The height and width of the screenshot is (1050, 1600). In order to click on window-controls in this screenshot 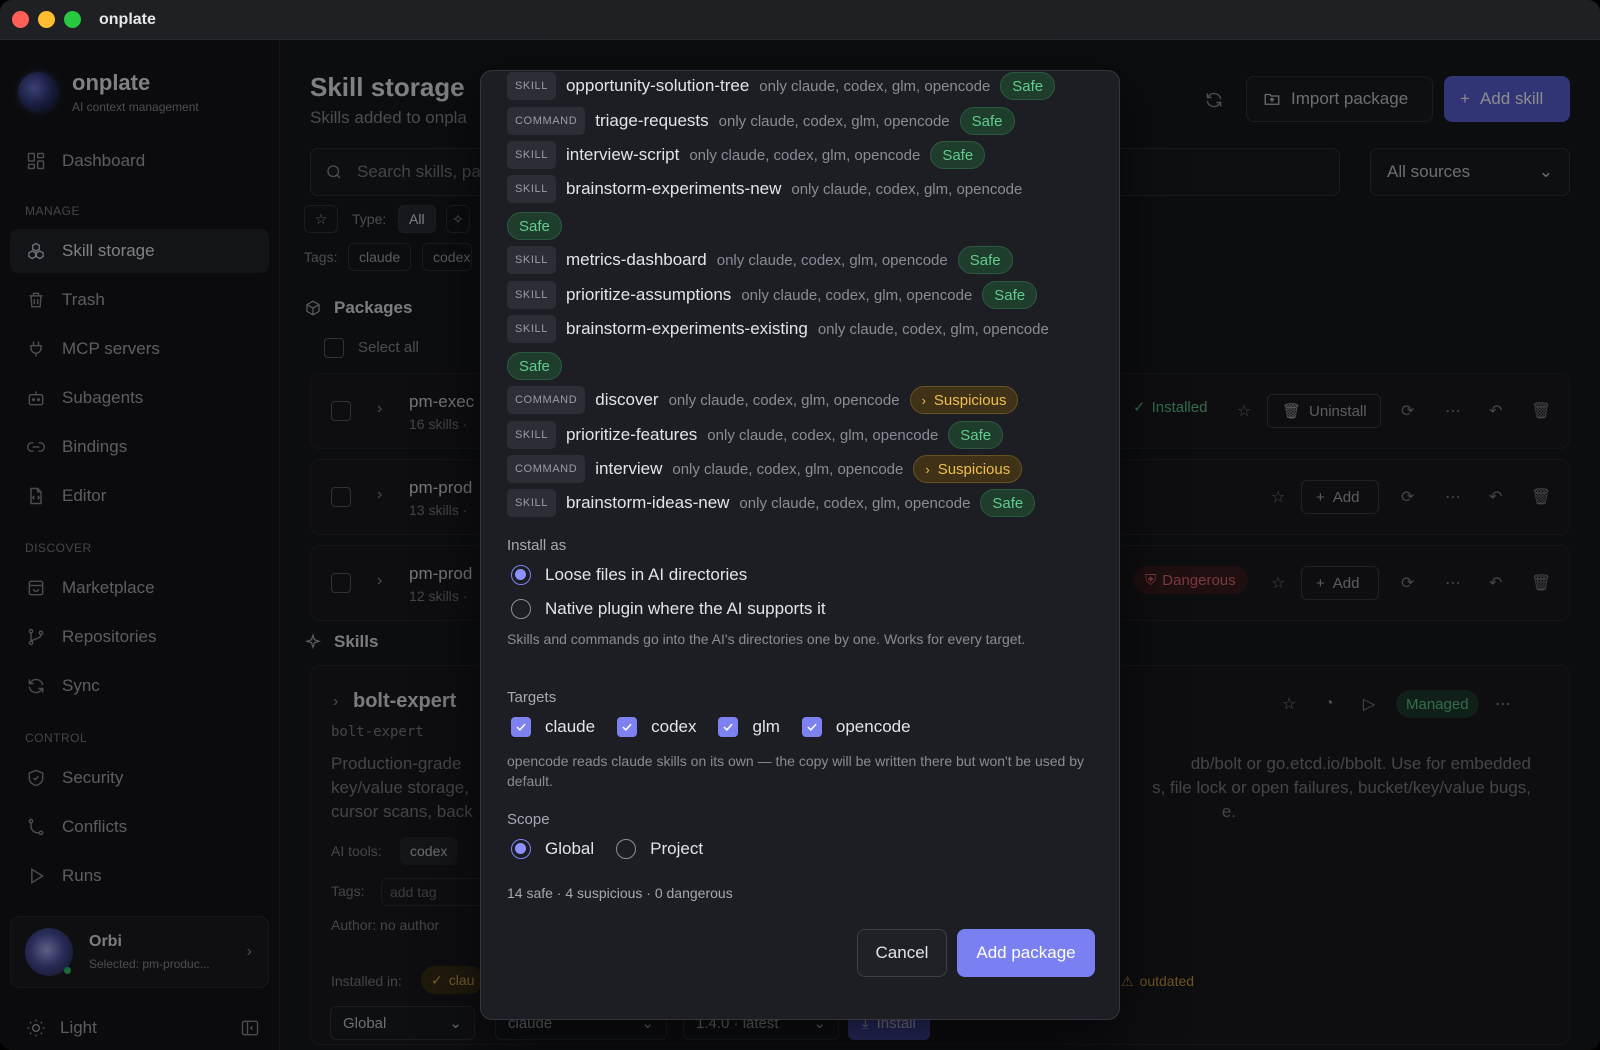, I will do `click(46, 19)`.